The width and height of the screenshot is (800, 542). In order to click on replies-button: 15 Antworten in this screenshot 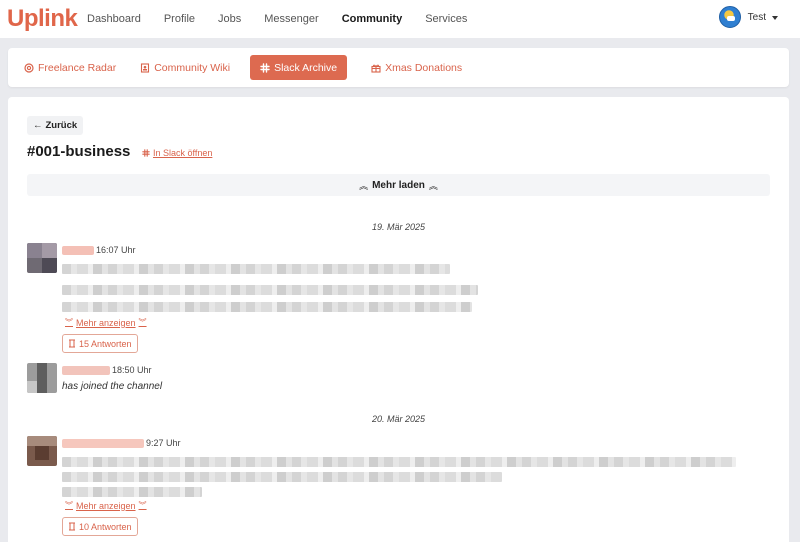, I will do `click(100, 343)`.